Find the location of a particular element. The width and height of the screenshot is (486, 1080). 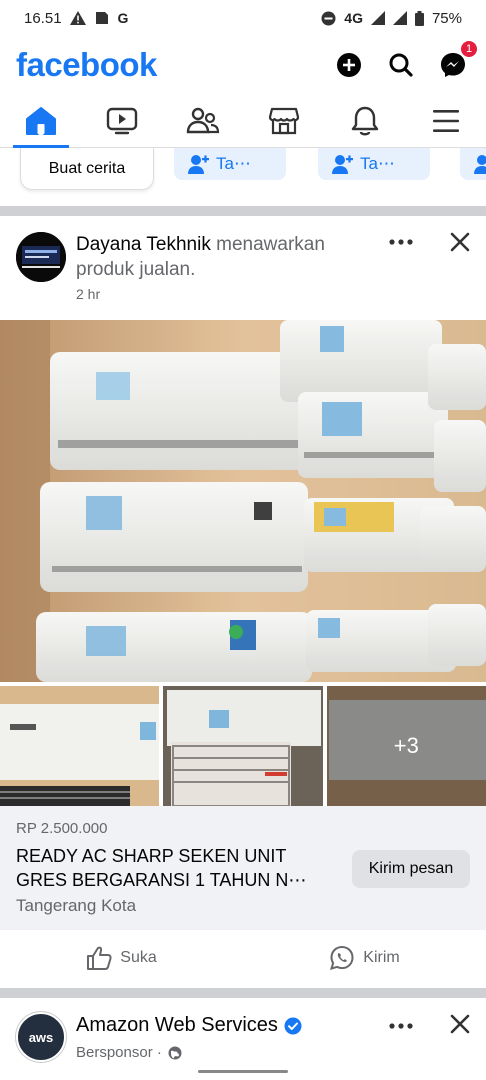

more-photos-count: +3 is located at coordinates (406, 746).